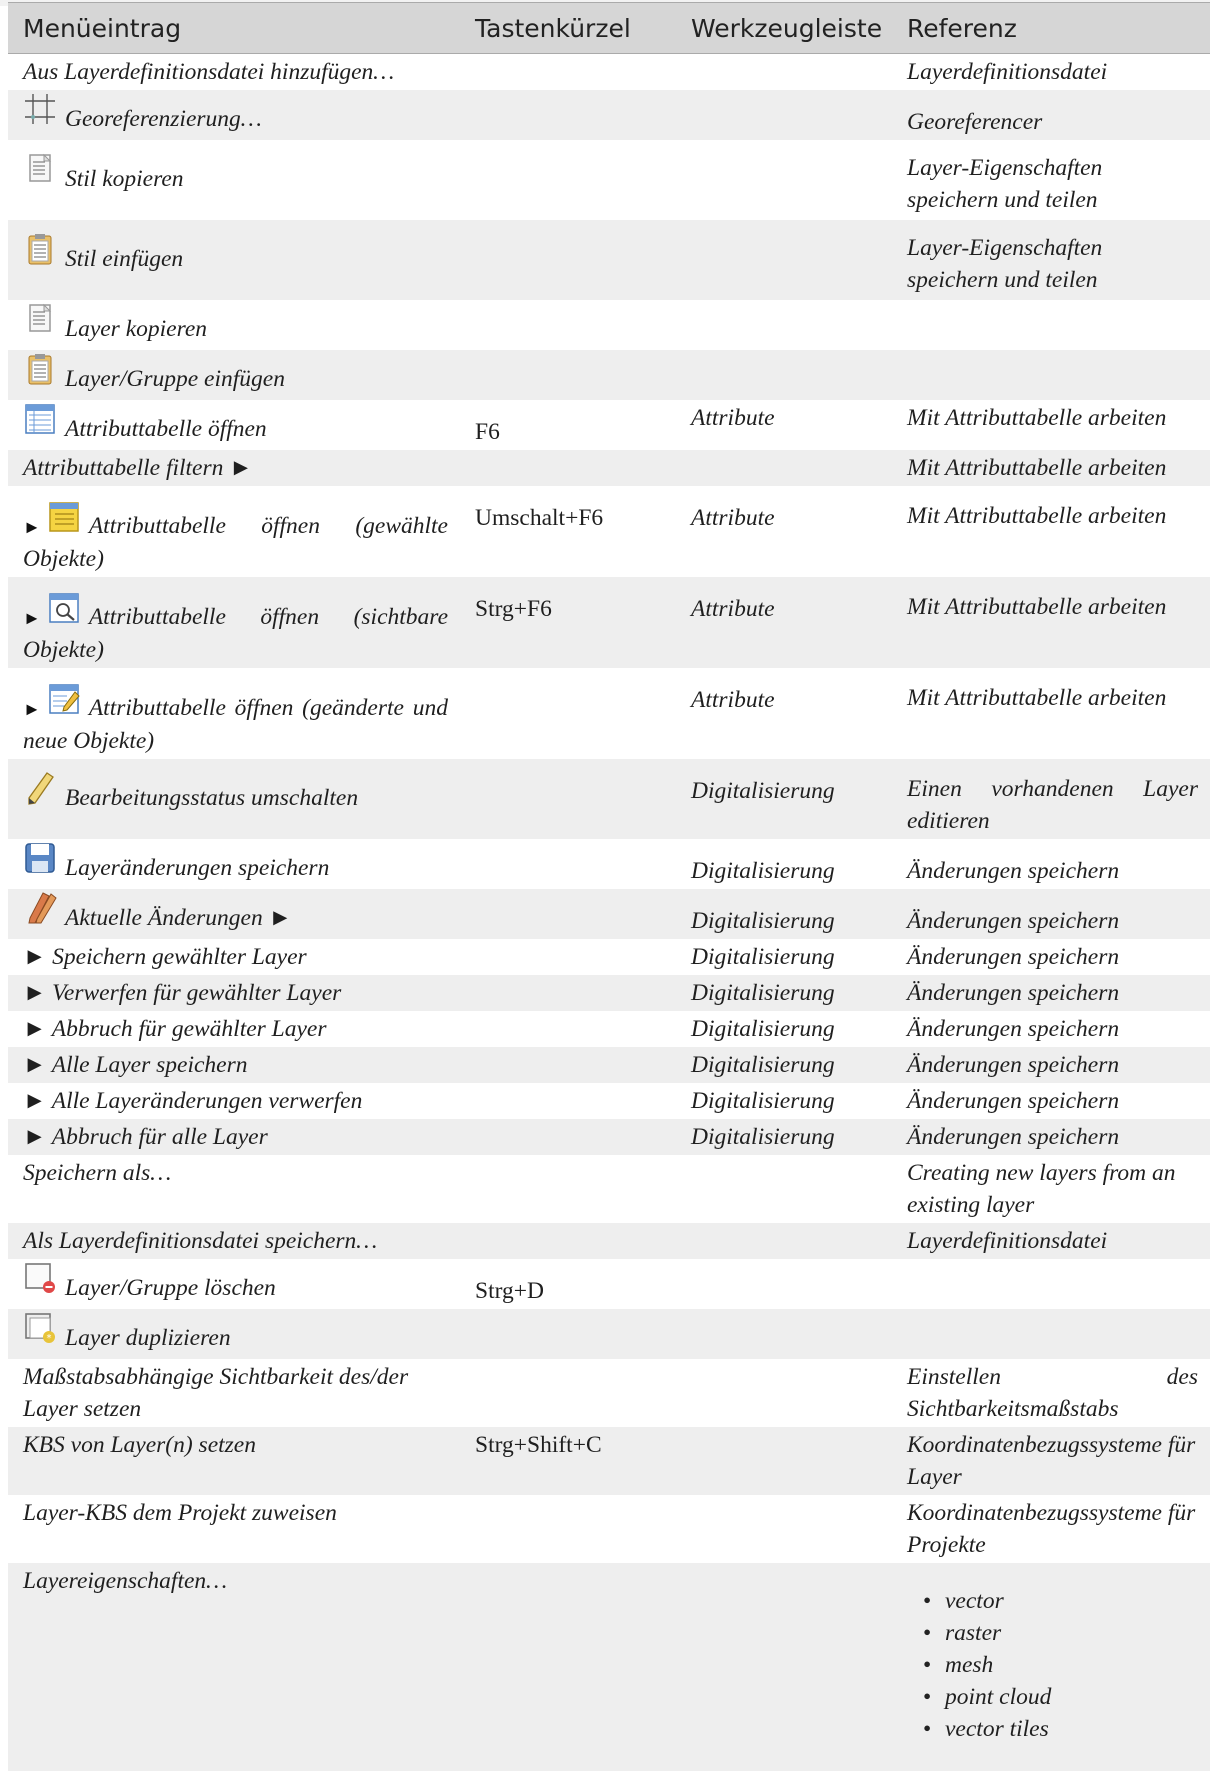 This screenshot has height=1771, width=1210. What do you see at coordinates (182, 993) in the screenshot?
I see `menu-entry-label: ► Verwerfen für gewählter Layer` at bounding box center [182, 993].